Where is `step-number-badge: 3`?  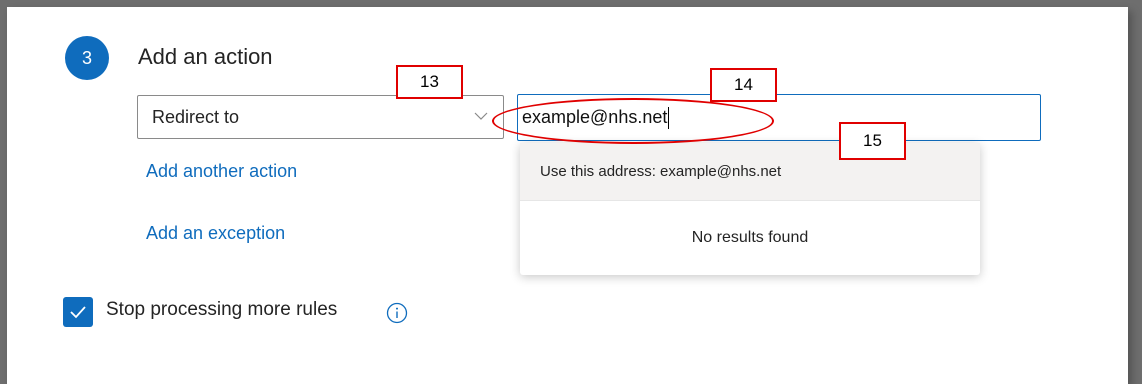
step-number-badge: 3 is located at coordinates (87, 58).